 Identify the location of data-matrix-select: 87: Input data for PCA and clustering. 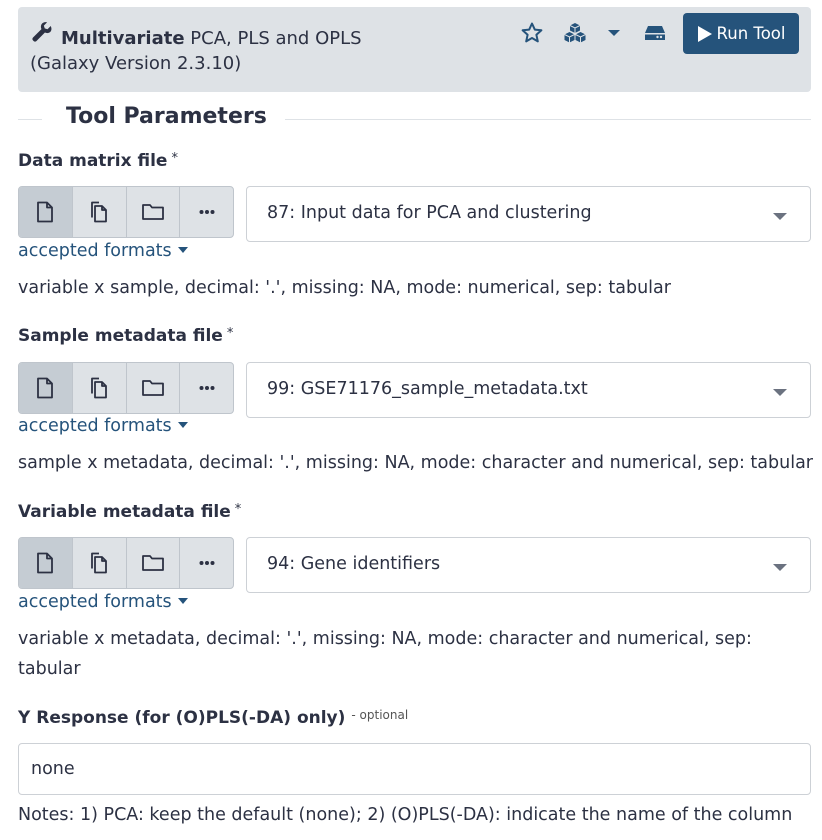
(528, 214).